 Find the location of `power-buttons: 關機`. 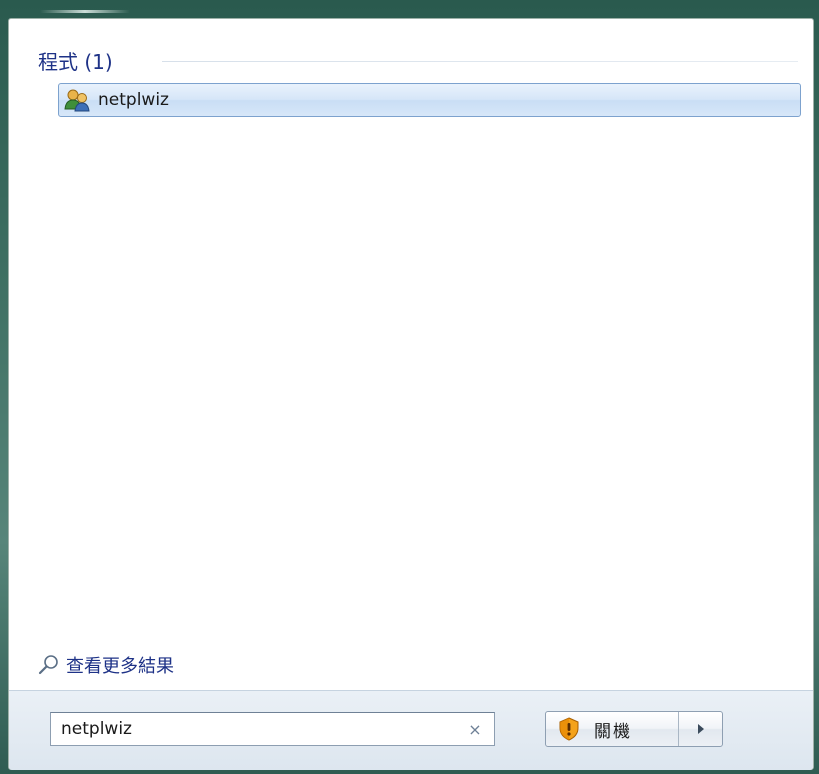

power-buttons: 關機 is located at coordinates (634, 729).